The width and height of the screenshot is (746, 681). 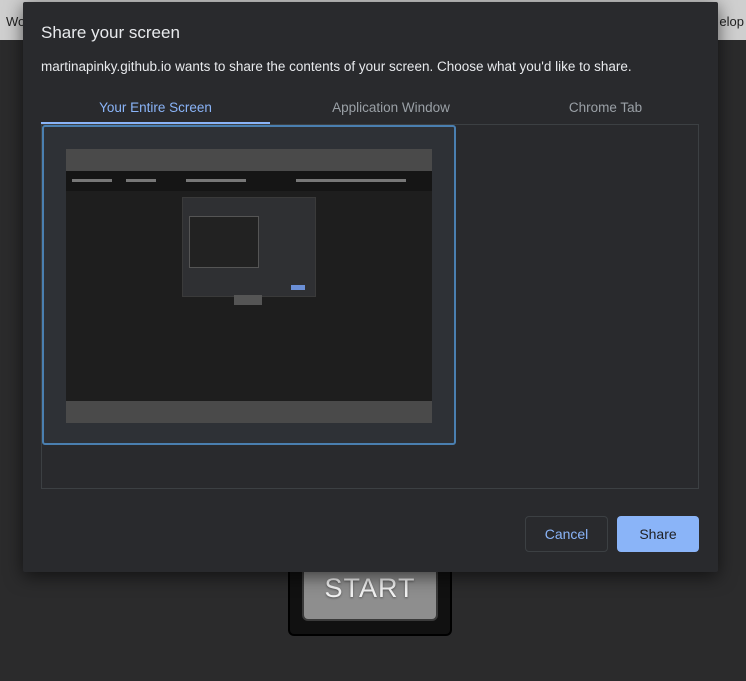 What do you see at coordinates (731, 21) in the screenshot?
I see `background-text-right: elop` at bounding box center [731, 21].